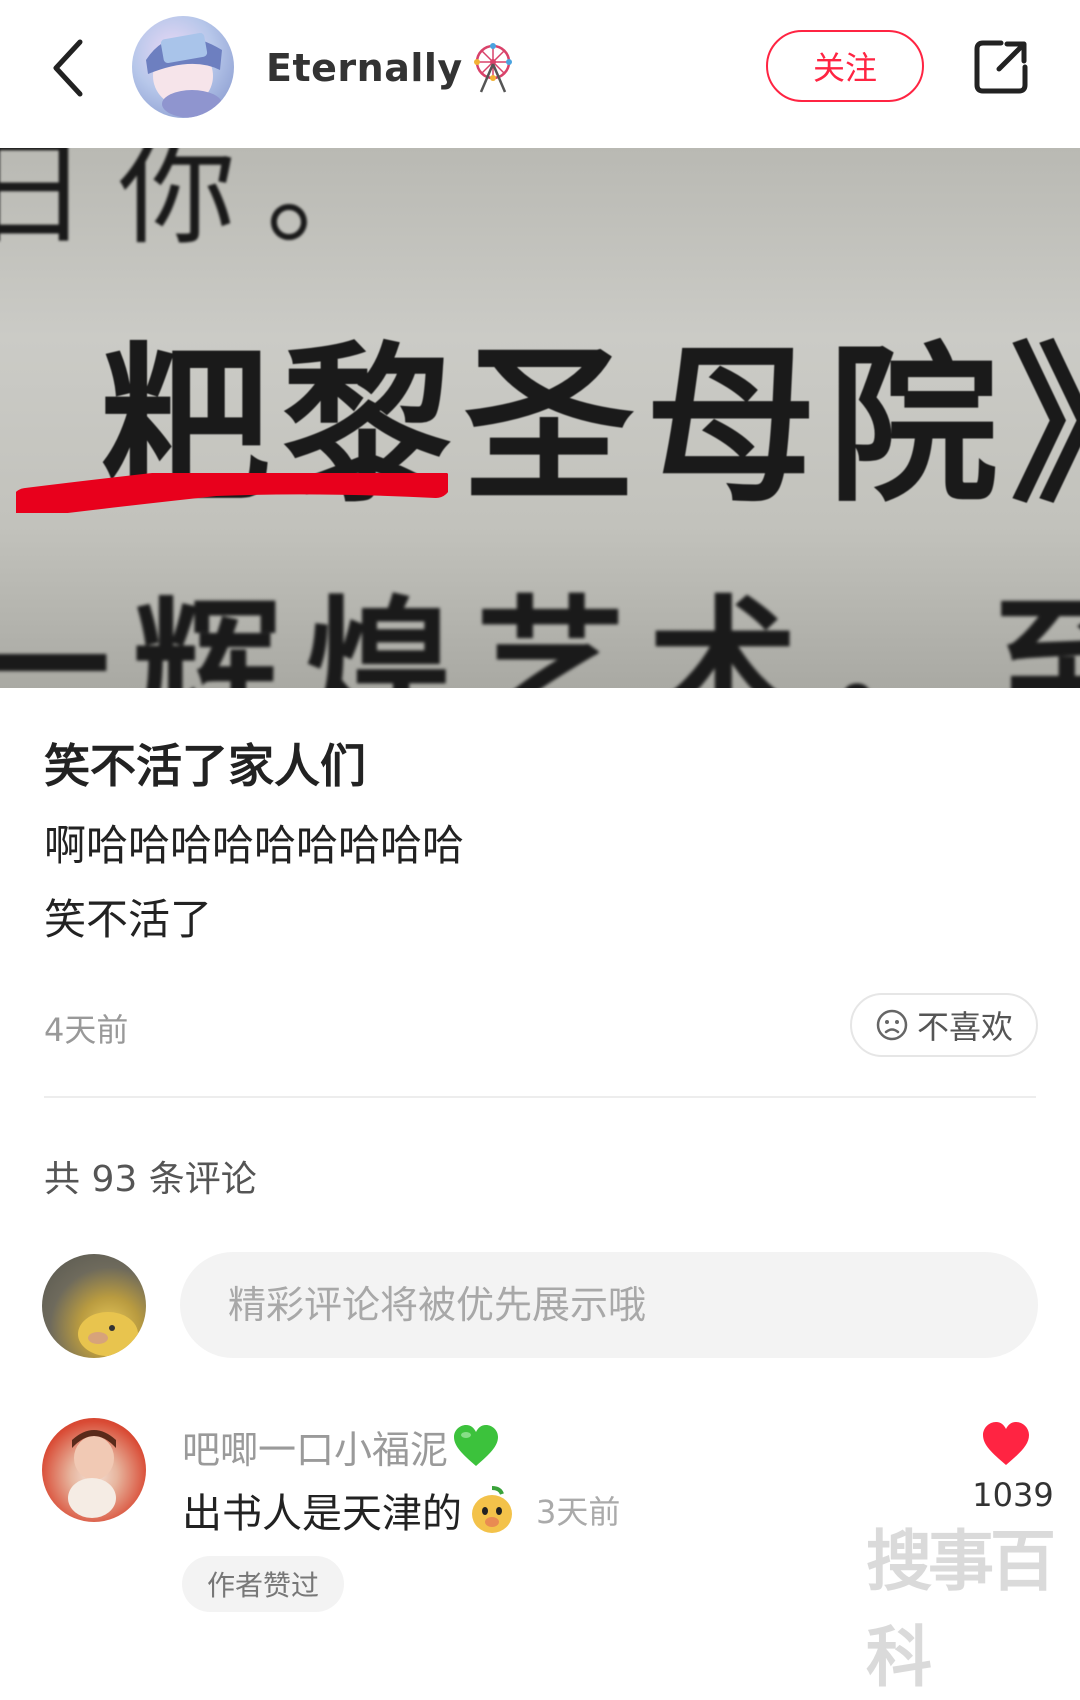 This screenshot has height=1700, width=1080. Describe the element at coordinates (94, 1306) in the screenshot. I see `current-user-avatar` at that location.